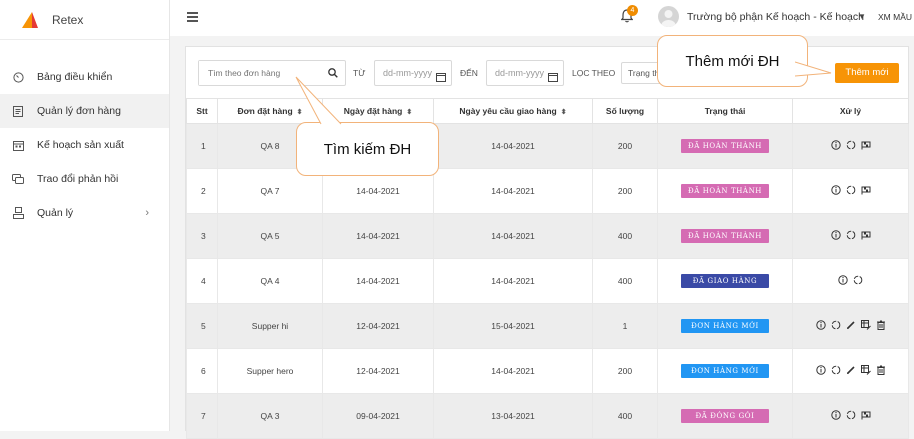 The image size is (914, 439). Describe the element at coordinates (895, 17) in the screenshot. I see `user-extra: XM MẦU` at that location.